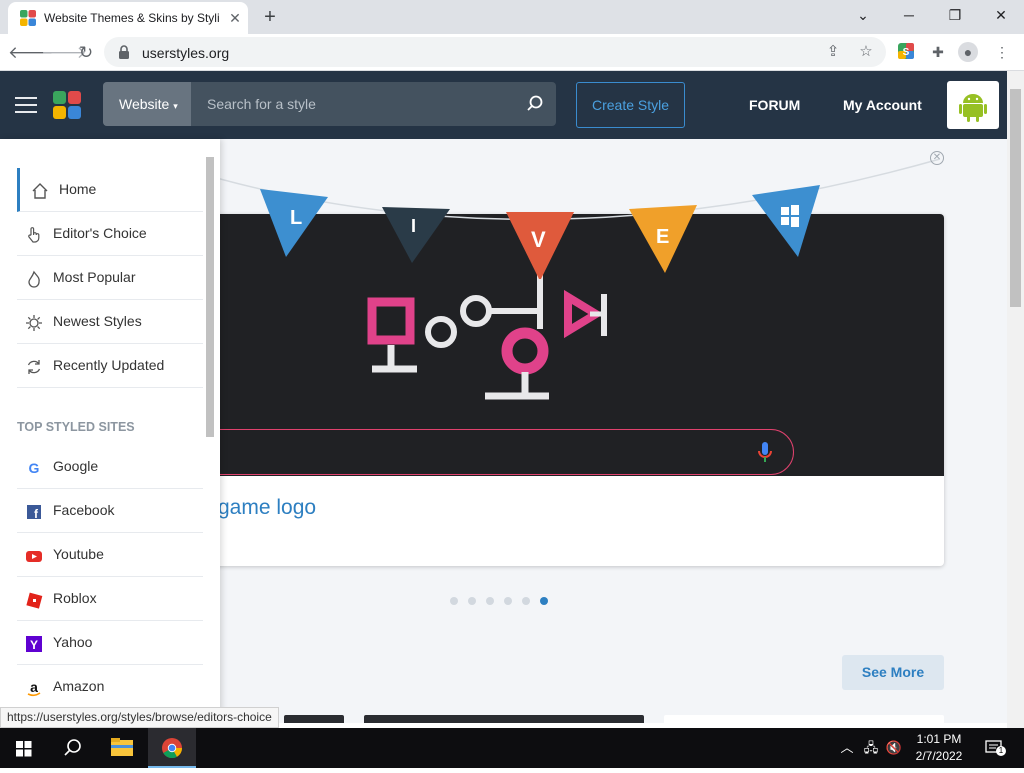 This screenshot has height=773, width=1024. Describe the element at coordinates (544, 601) in the screenshot. I see `carousel-dot-active` at that location.